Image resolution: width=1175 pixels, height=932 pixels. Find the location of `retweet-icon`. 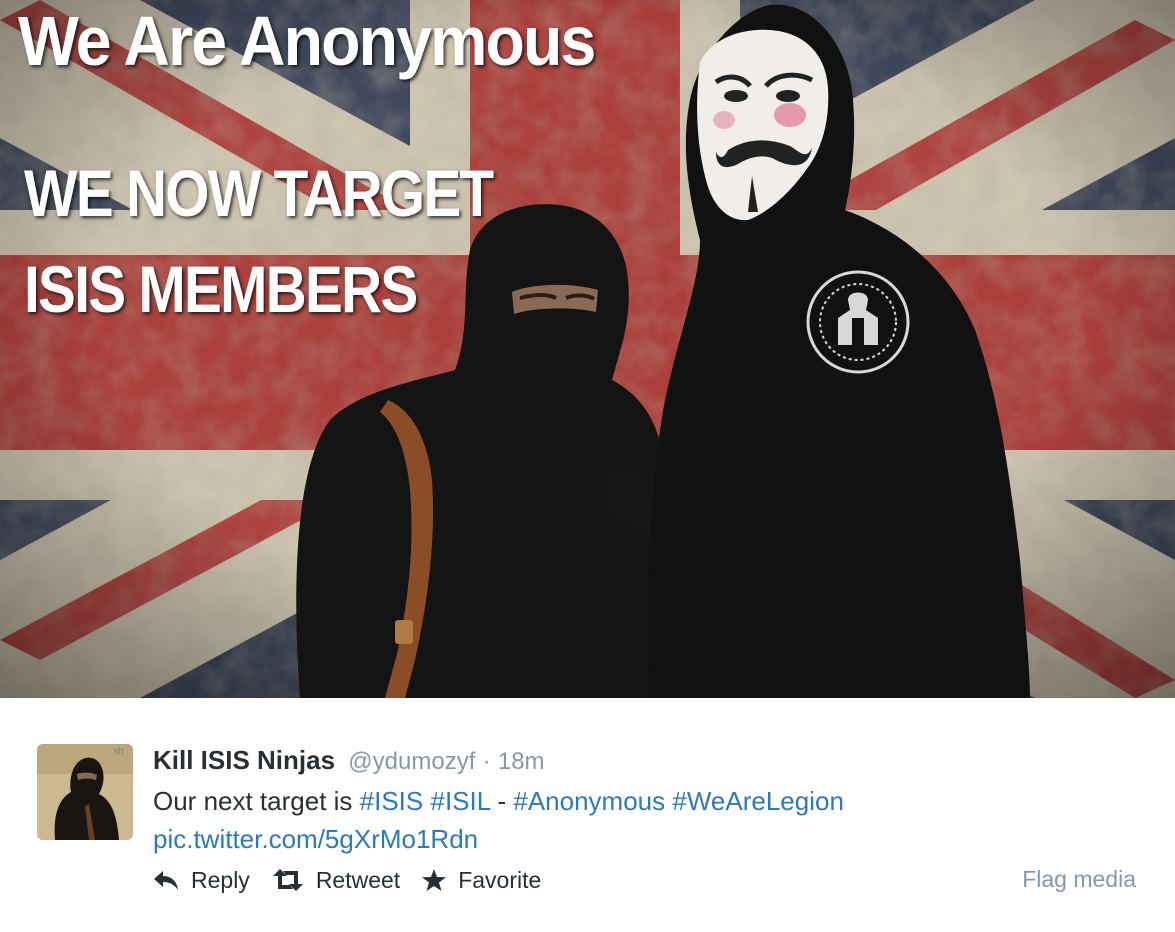

retweet-icon is located at coordinates (287, 880).